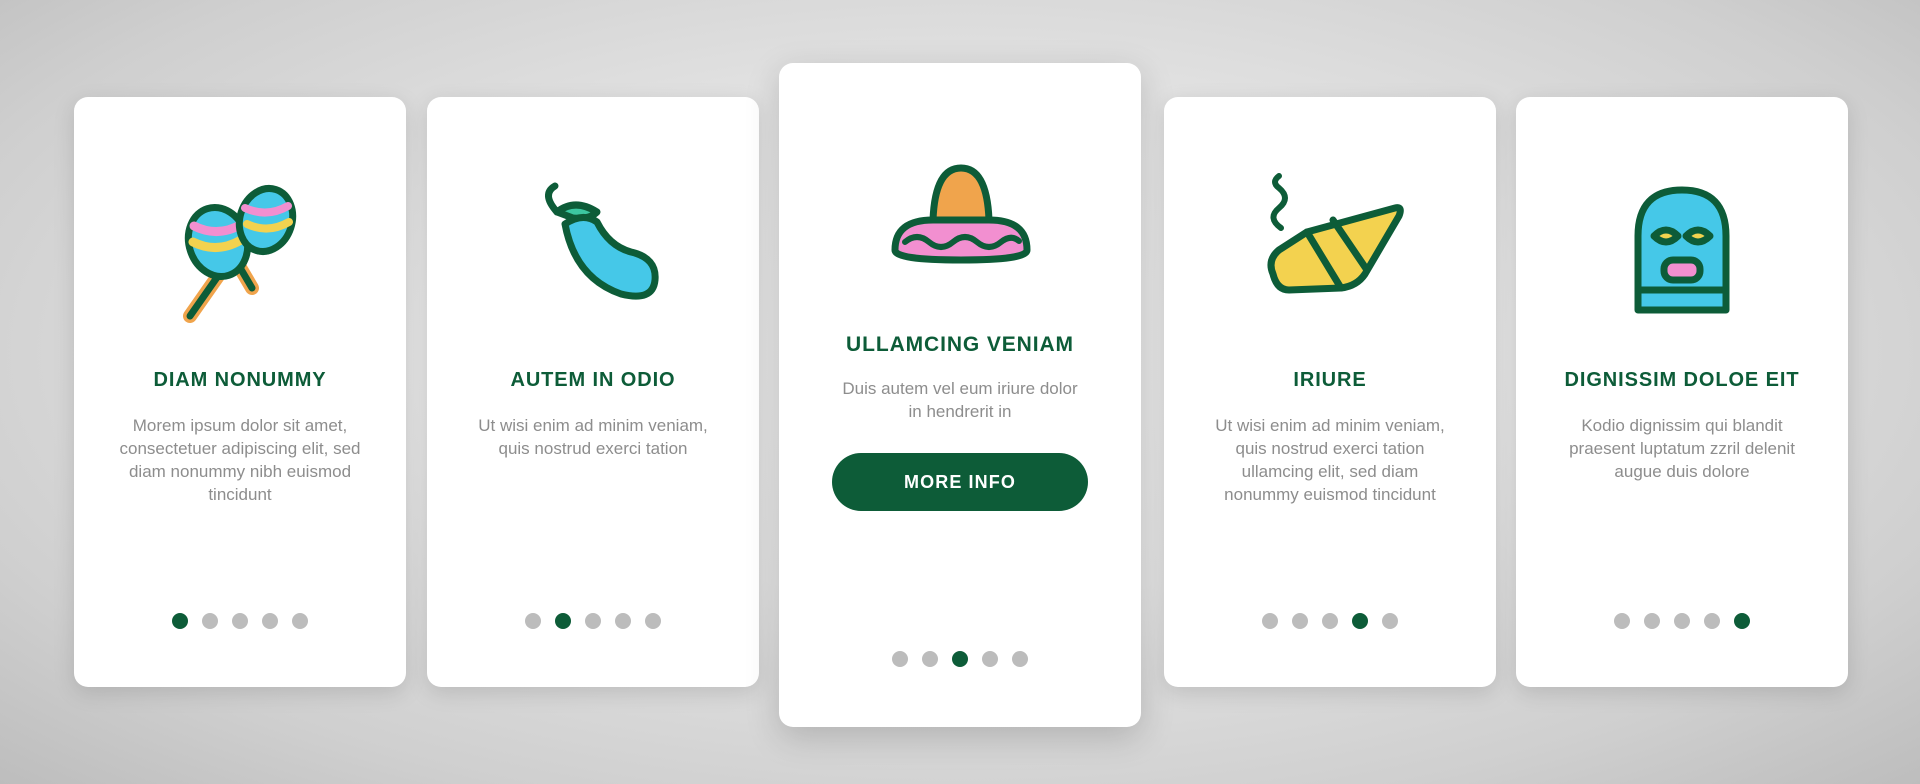 This screenshot has height=784, width=1920. Describe the element at coordinates (240, 380) in the screenshot. I see `card-title: DIAM NONUMMY` at that location.